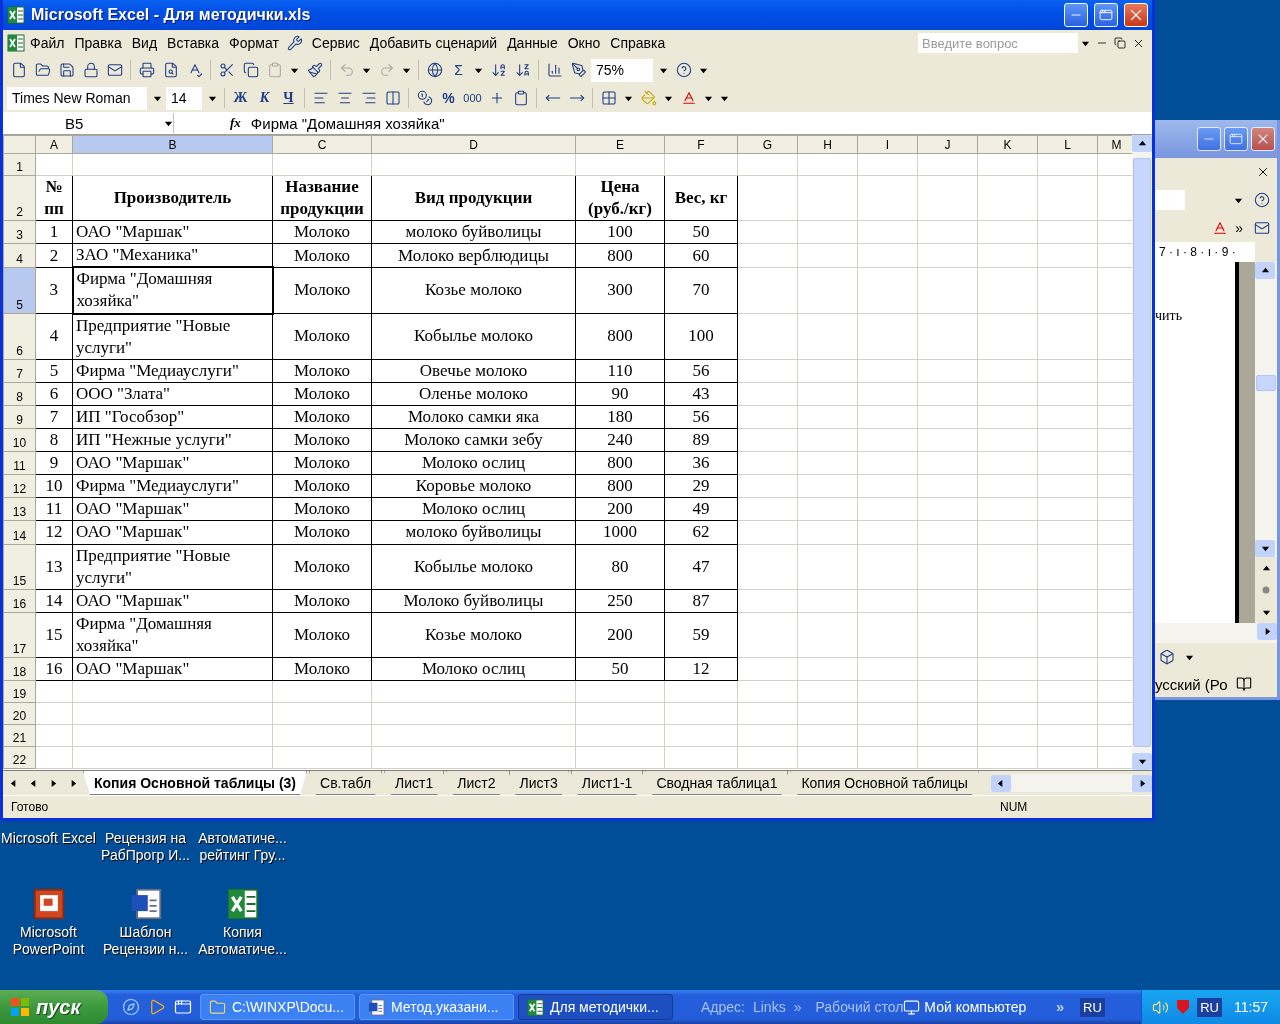 Image resolution: width=1280 pixels, height=1024 pixels. What do you see at coordinates (335, 43) in the screenshot?
I see `menu-item: Сервис` at bounding box center [335, 43].